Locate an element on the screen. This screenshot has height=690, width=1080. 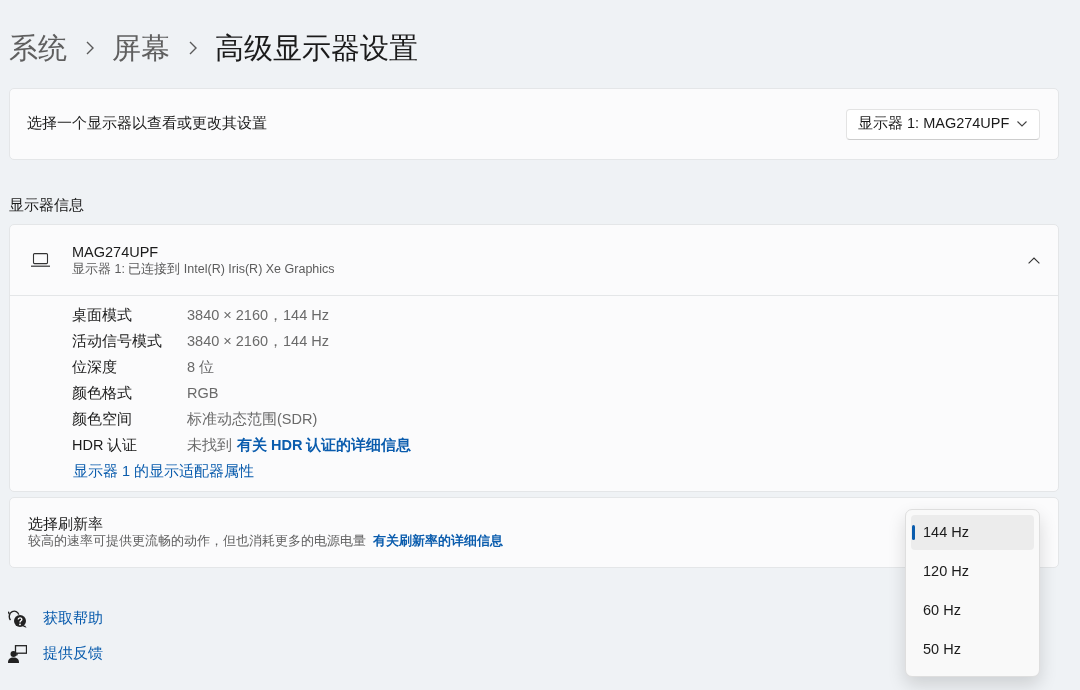
display-dropdown: 显示器 1: MAG274UPF is located at coordinates (943, 124).